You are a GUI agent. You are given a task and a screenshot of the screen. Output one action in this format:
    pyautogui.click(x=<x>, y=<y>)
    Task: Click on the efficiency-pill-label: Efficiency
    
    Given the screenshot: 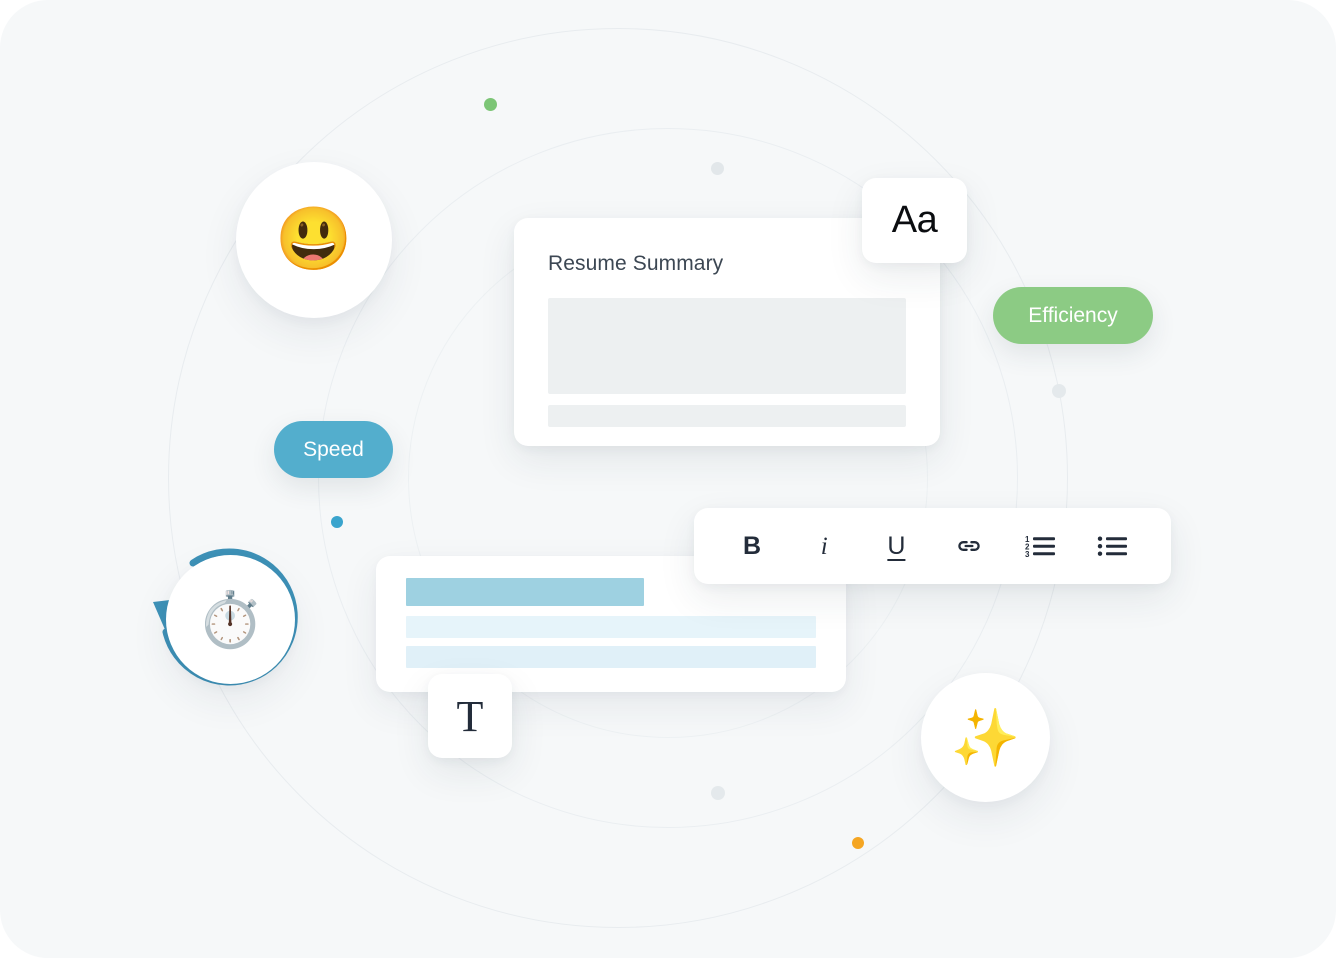 What is the action you would take?
    pyautogui.click(x=1073, y=315)
    